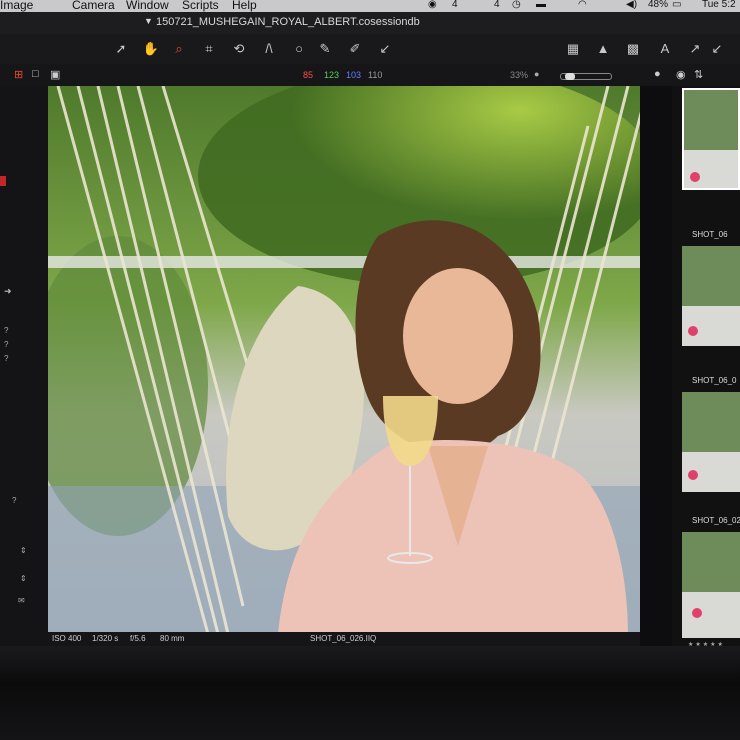 This screenshot has height=740, width=740. Describe the element at coordinates (603, 49) in the screenshot. I see `warning-icon: ▲` at that location.